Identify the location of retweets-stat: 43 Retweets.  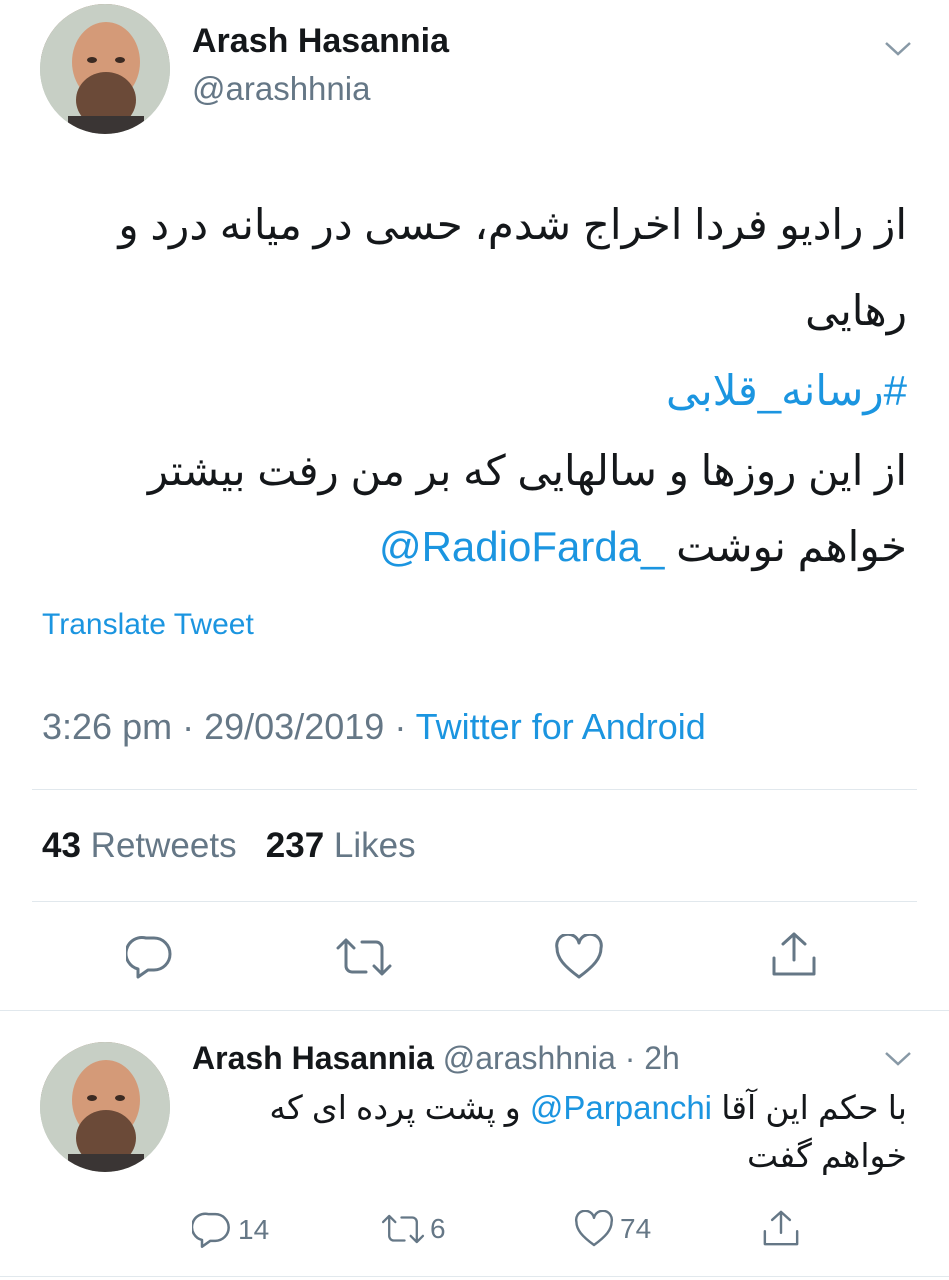
(139, 845).